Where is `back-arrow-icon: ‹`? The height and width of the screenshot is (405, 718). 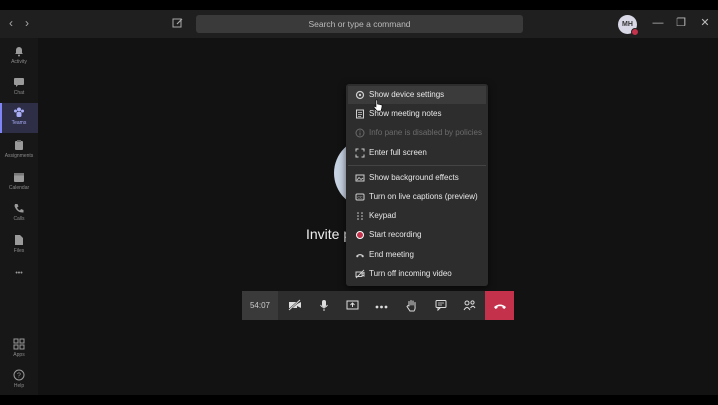 back-arrow-icon: ‹ is located at coordinates (11, 23).